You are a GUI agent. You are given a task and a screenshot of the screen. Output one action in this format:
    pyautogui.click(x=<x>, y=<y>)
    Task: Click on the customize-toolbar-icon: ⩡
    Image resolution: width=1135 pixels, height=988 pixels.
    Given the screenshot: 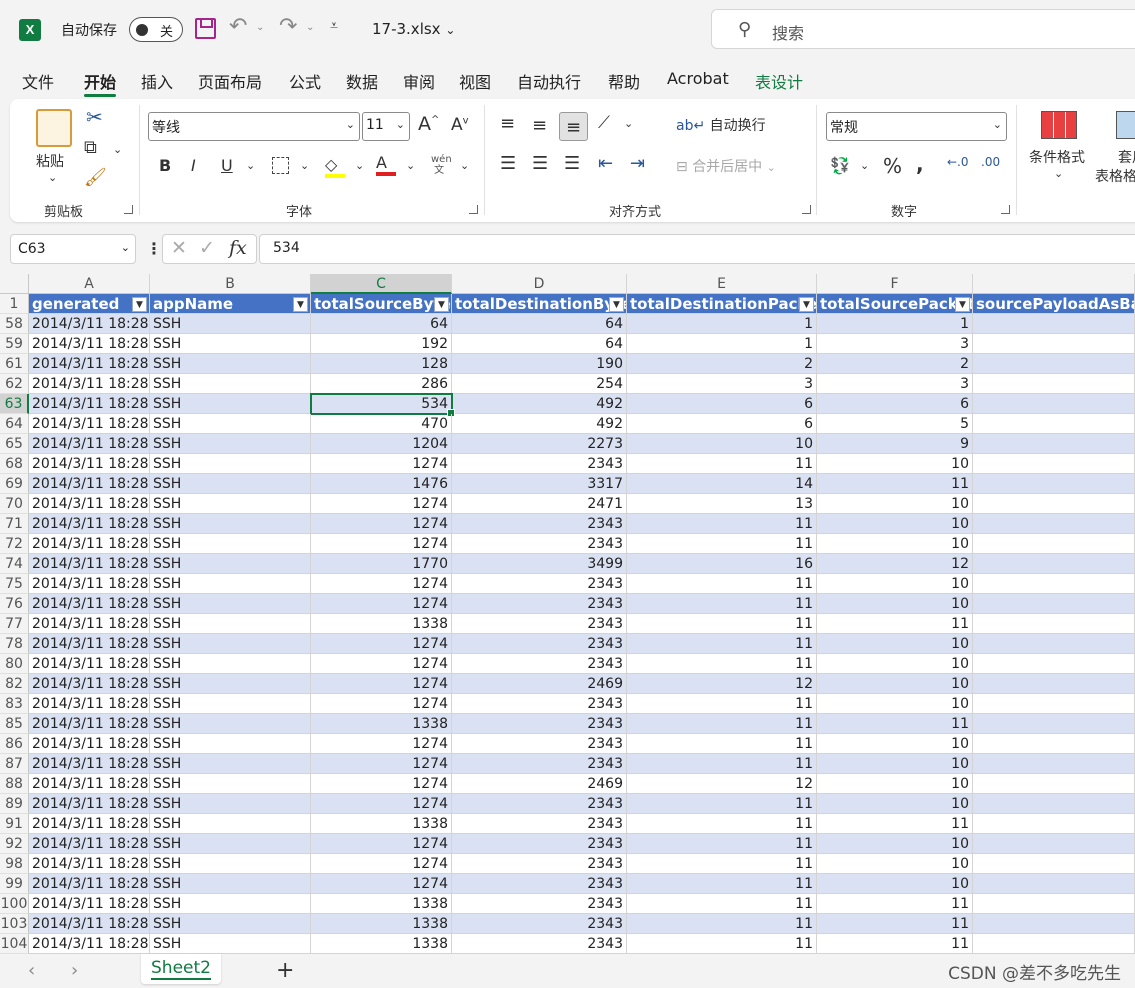 What is the action you would take?
    pyautogui.click(x=334, y=26)
    